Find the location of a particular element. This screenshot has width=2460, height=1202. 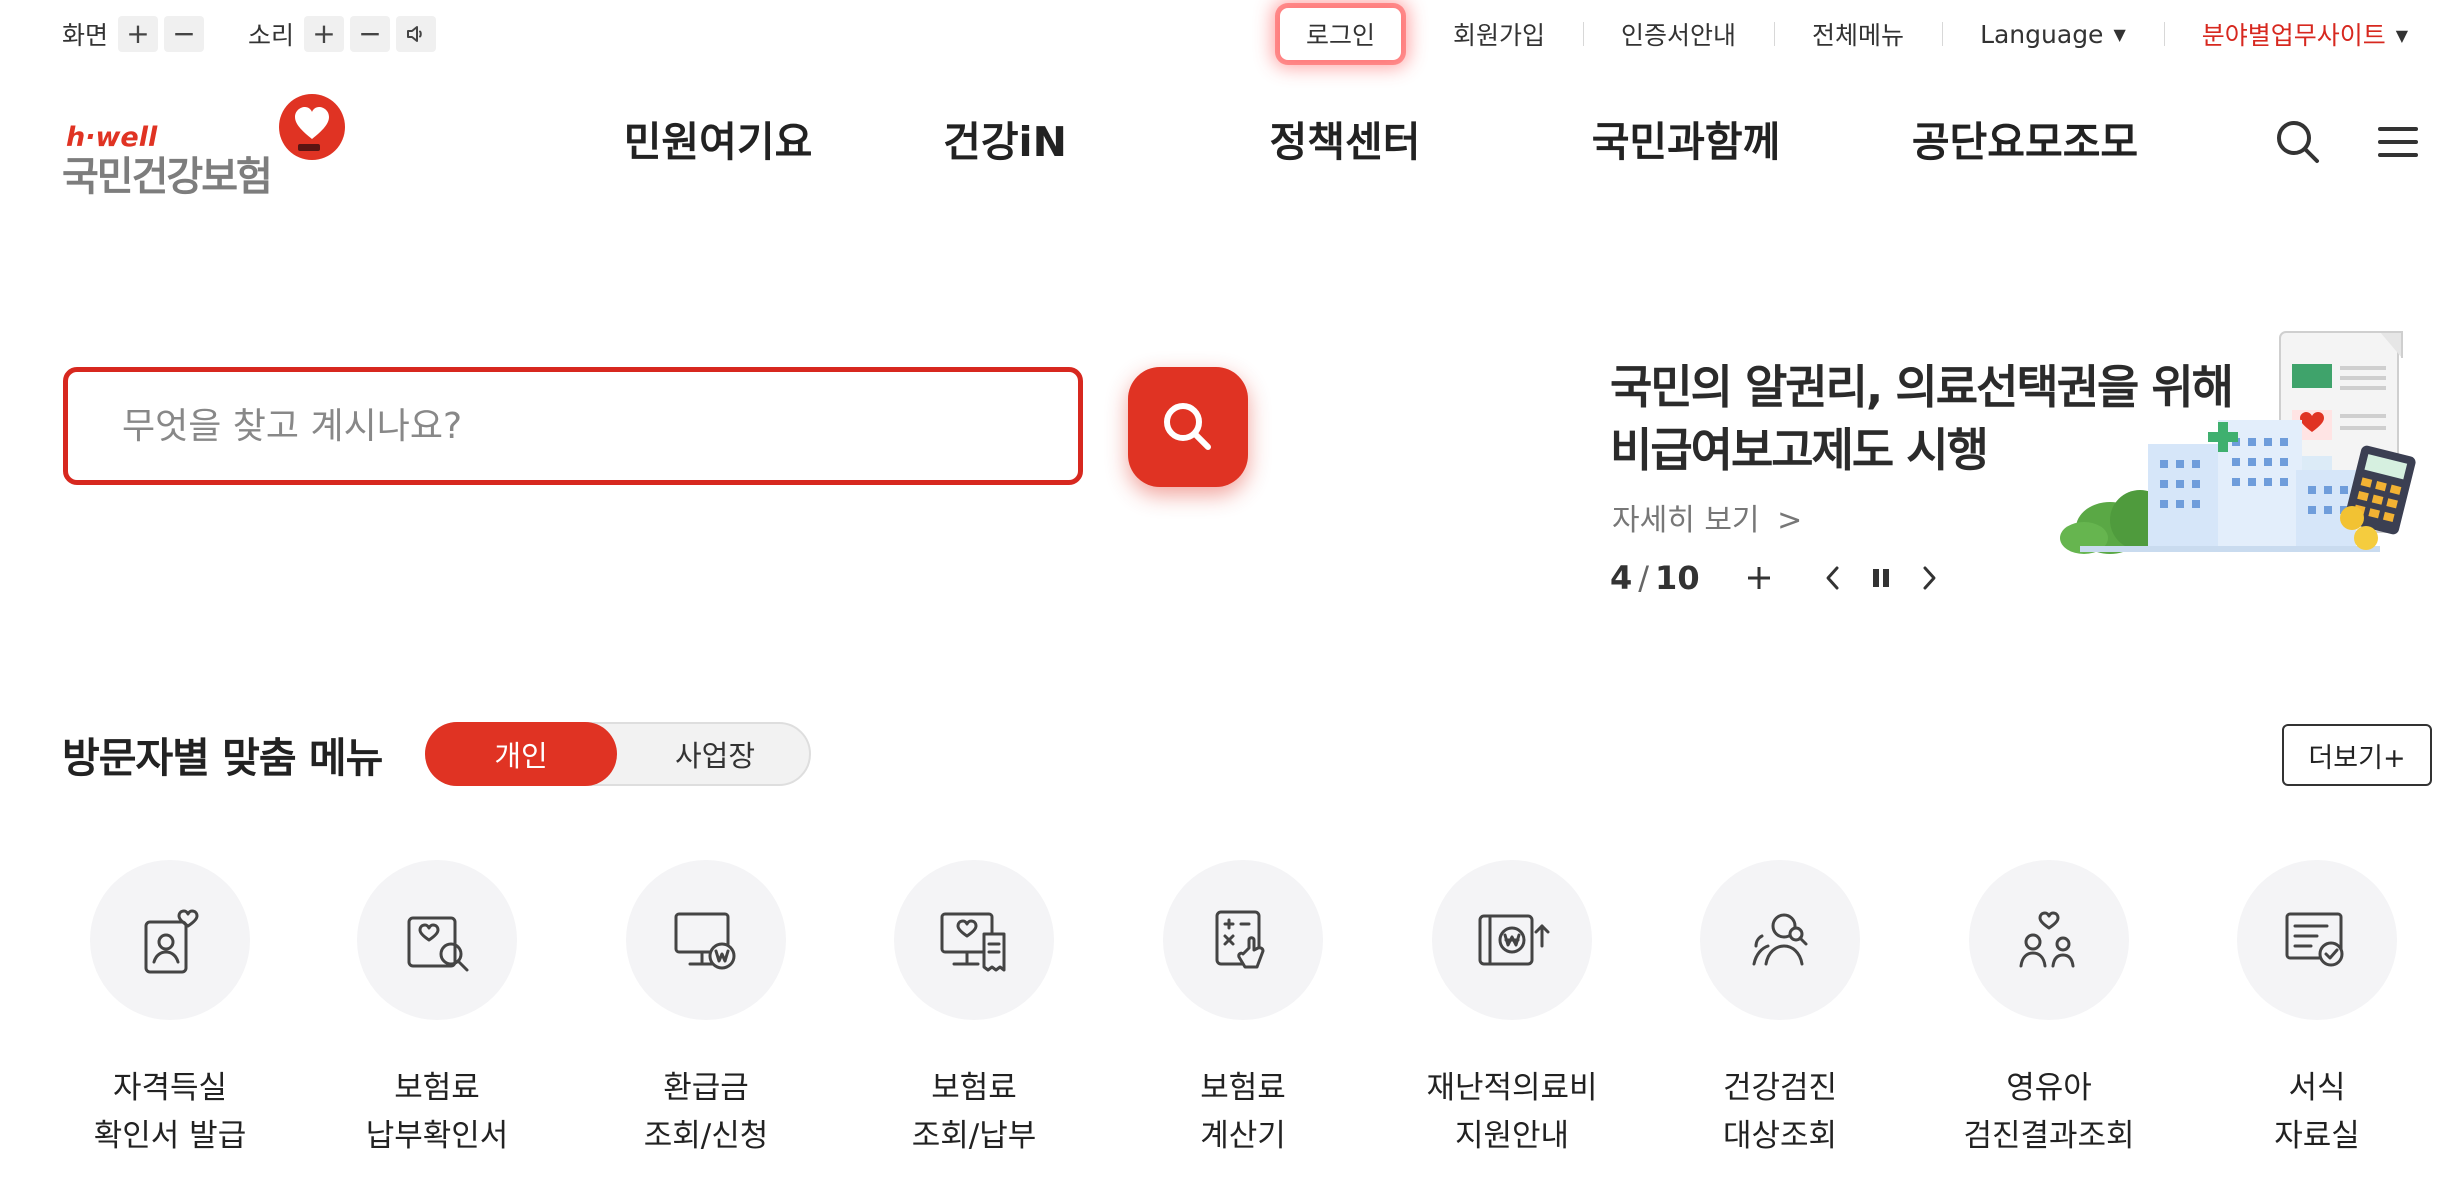

quick-menu-item-premium-calculator: 보험료계산기 is located at coordinates (1243, 1010).